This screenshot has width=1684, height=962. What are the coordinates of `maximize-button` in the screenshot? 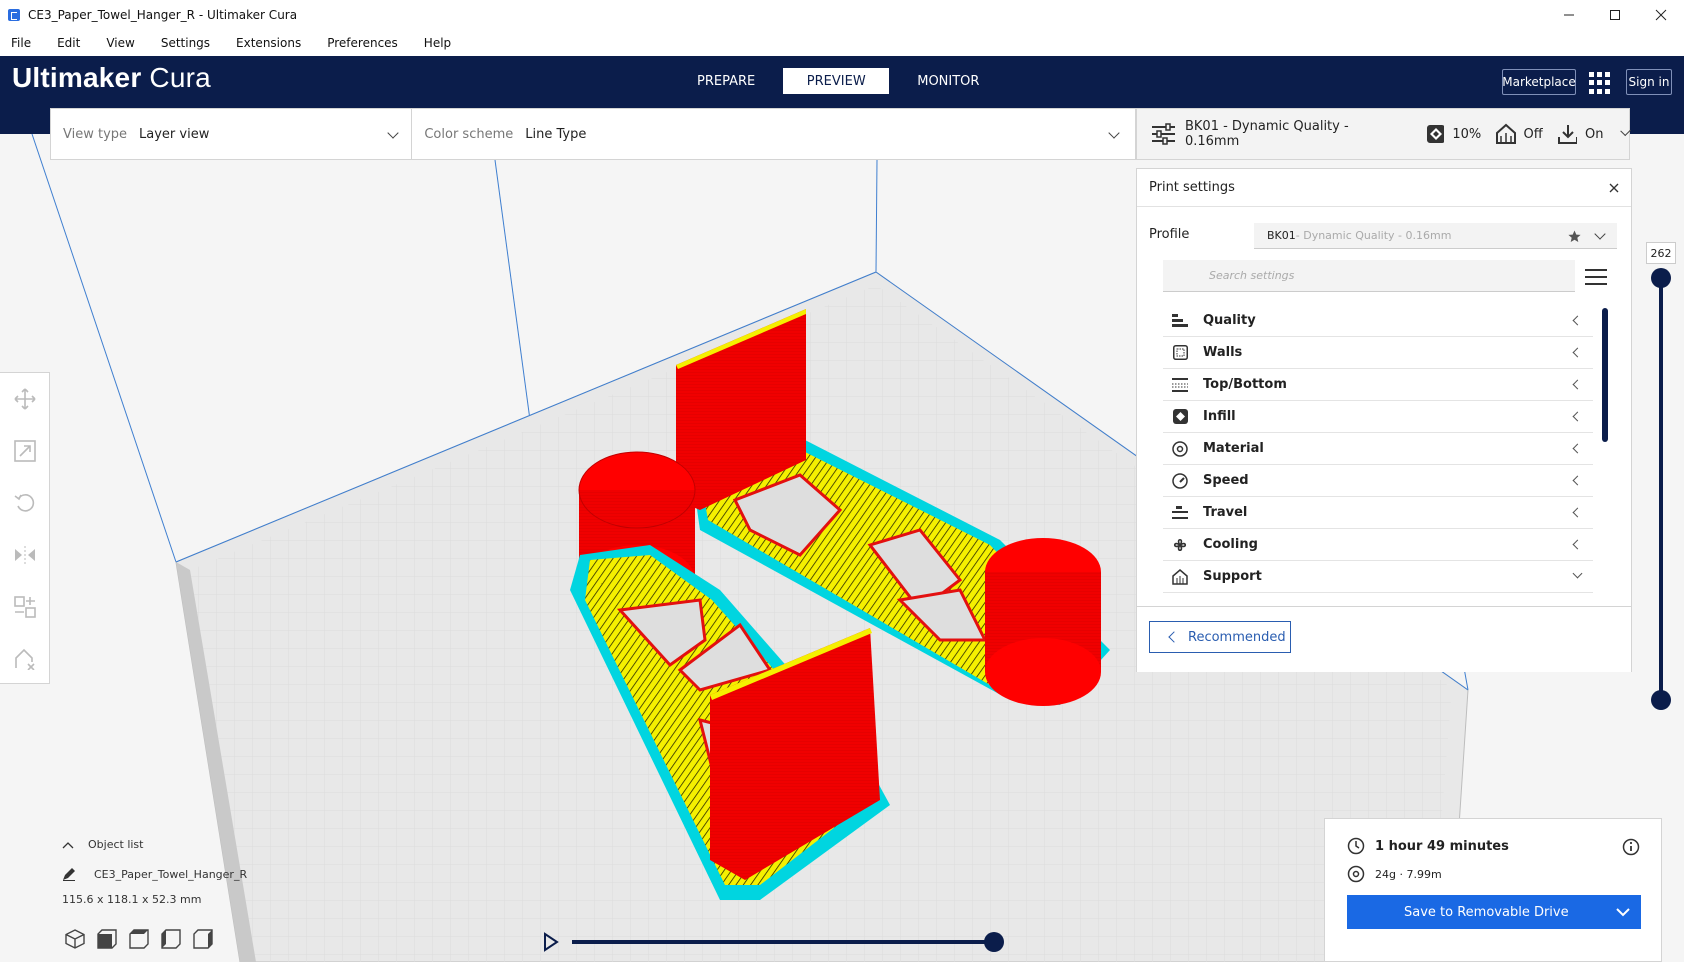 It's located at (1615, 15).